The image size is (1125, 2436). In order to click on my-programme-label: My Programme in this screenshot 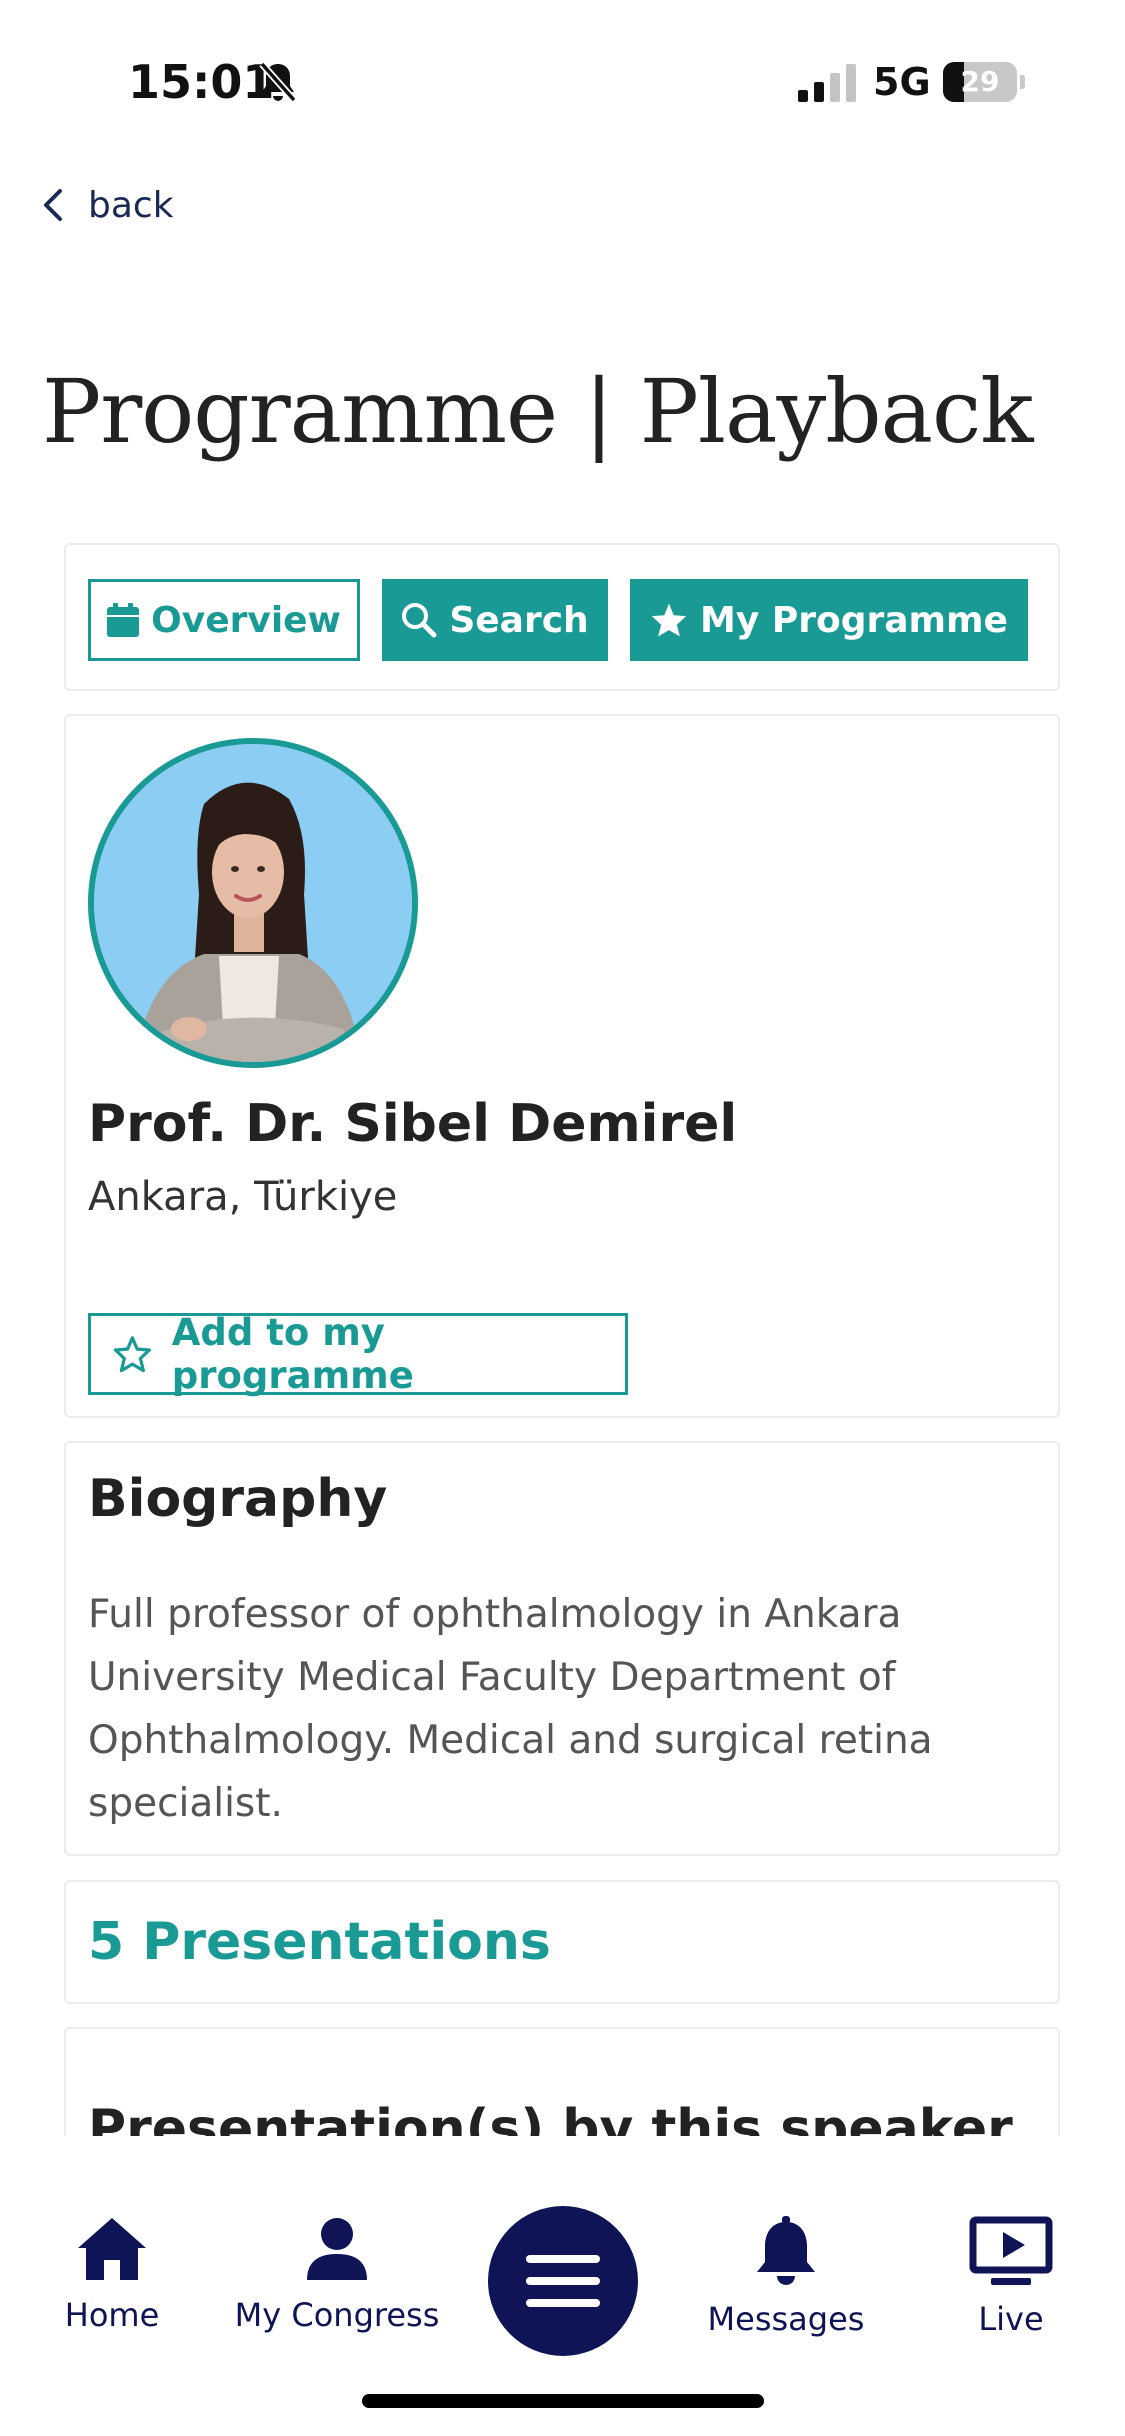, I will do `click(854, 620)`.